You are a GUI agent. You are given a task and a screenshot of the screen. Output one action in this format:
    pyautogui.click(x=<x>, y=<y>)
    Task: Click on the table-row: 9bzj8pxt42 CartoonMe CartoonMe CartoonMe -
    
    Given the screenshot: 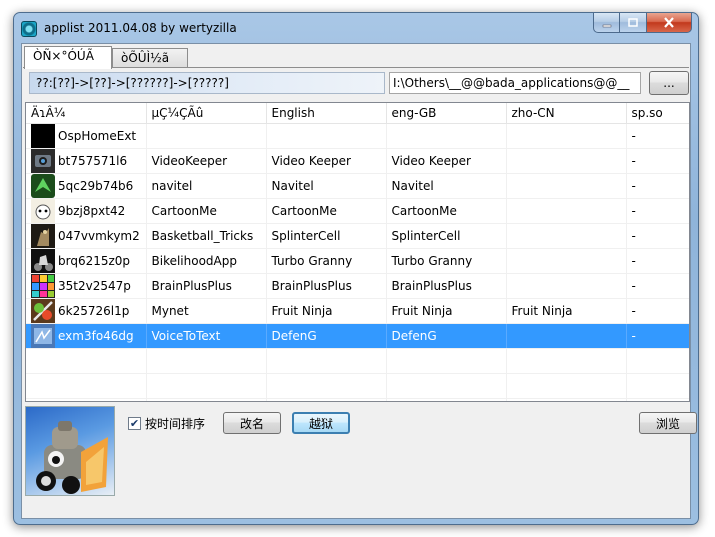 What is the action you would take?
    pyautogui.click(x=357, y=211)
    